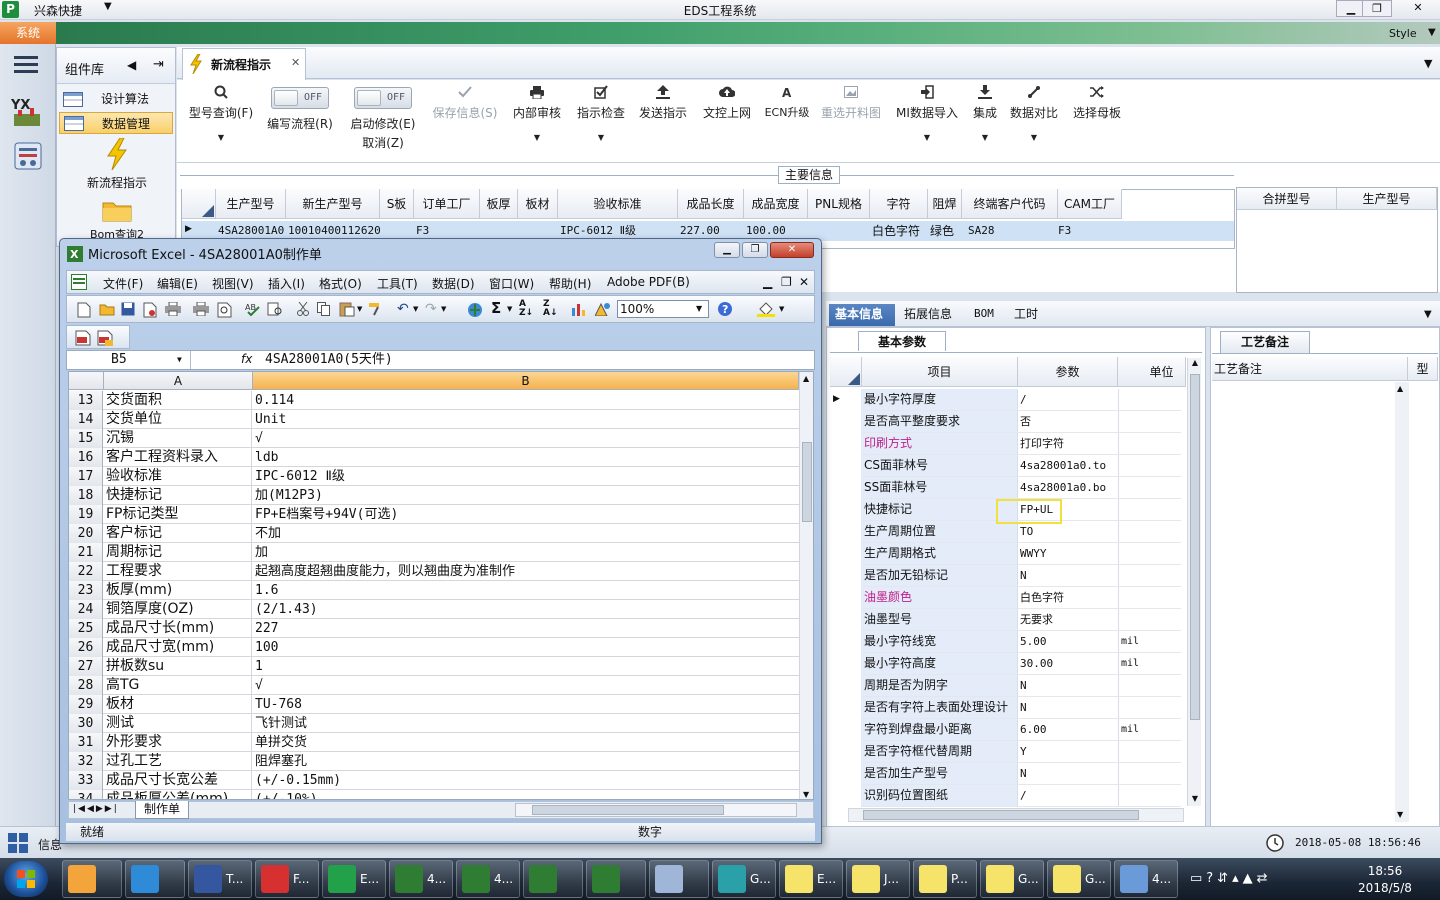 The height and width of the screenshot is (900, 1440). Describe the element at coordinates (1423, 369) in the screenshot. I see `col-header: 型` at that location.